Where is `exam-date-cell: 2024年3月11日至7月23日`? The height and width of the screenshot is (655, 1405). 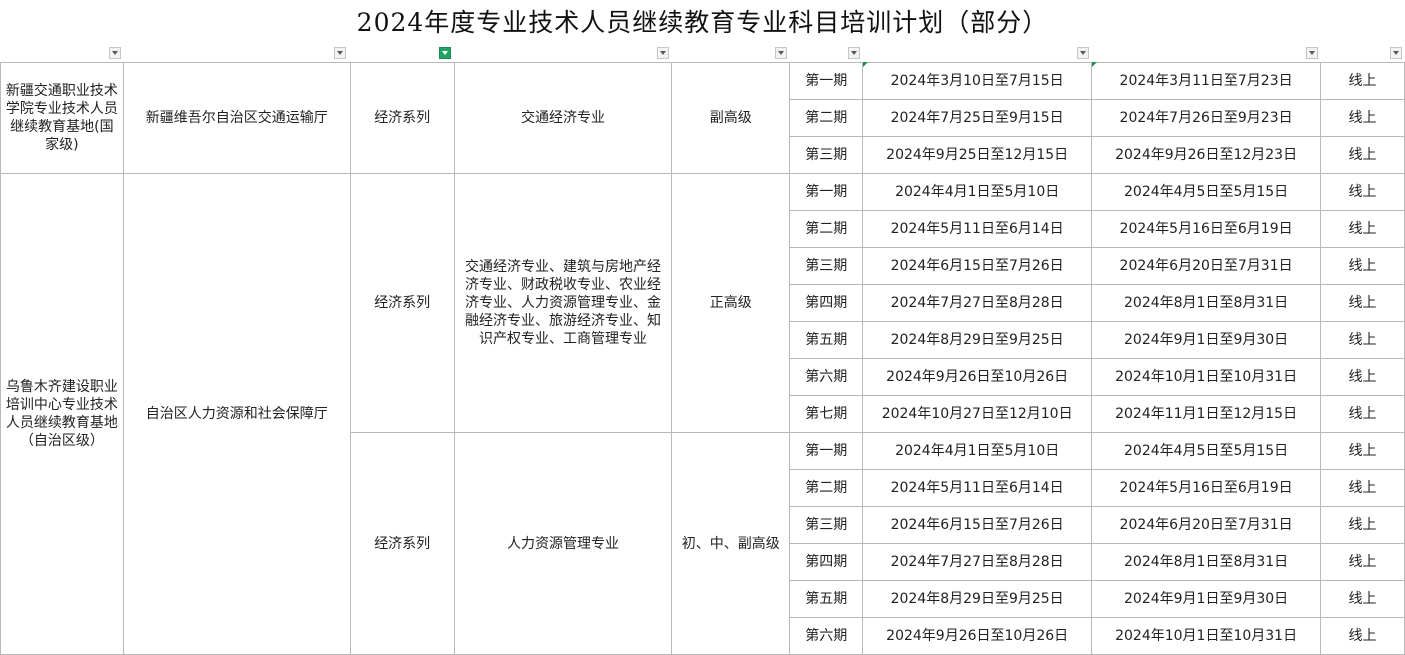
exam-date-cell: 2024年3月11日至7月23日 is located at coordinates (1206, 81).